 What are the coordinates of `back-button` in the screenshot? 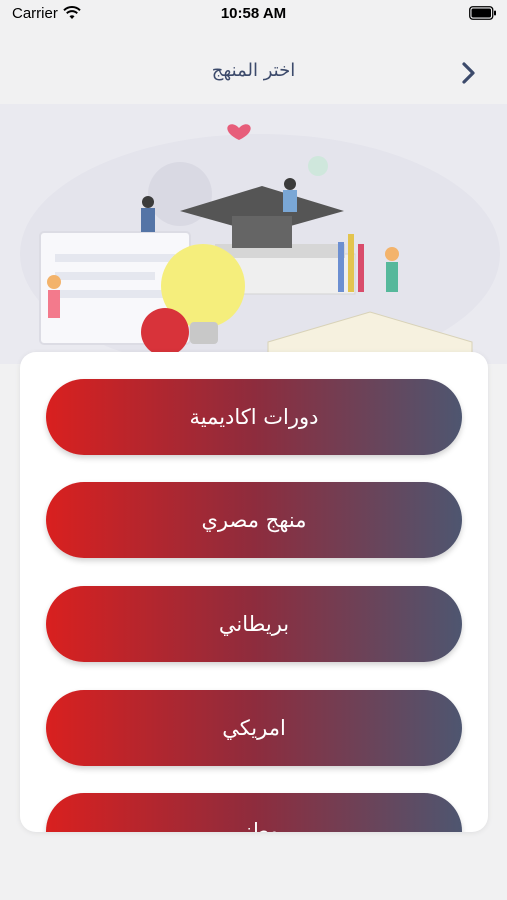 It's located at (468, 73).